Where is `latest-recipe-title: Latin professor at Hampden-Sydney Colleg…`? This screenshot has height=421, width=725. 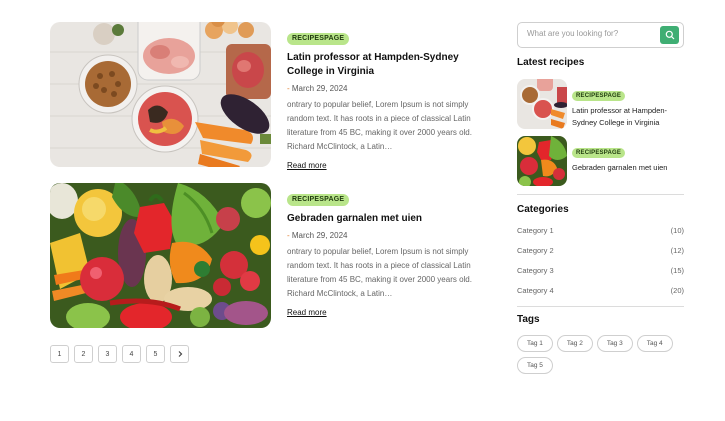
latest-recipe-title: Latin professor at Hampden-Sydney Colleg… is located at coordinates (628, 117).